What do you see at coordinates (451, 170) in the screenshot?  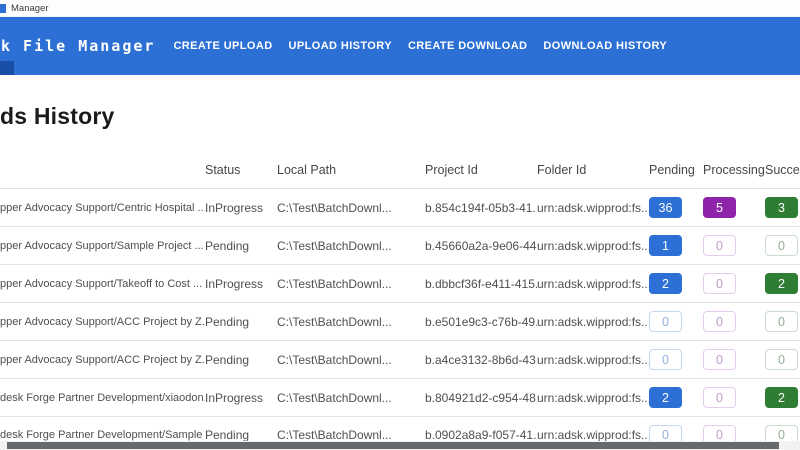 I see `col-project-id: Project Id` at bounding box center [451, 170].